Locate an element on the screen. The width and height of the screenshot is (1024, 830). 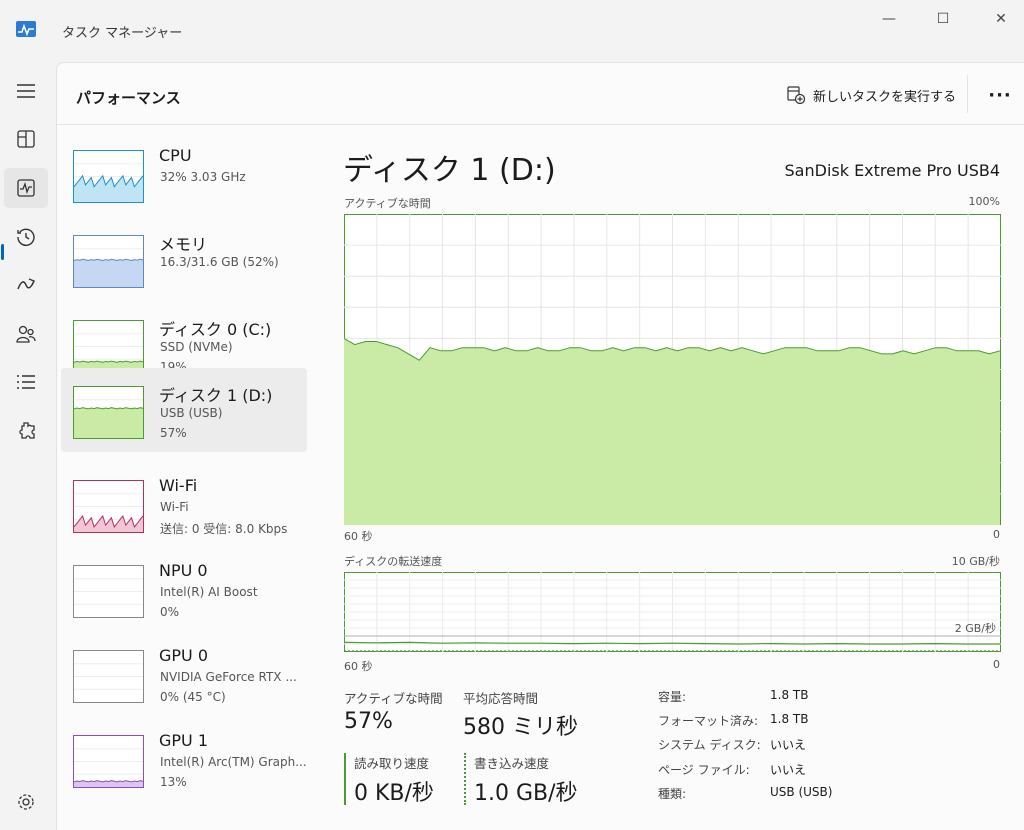
type-value: USB (USB) is located at coordinates (801, 792).